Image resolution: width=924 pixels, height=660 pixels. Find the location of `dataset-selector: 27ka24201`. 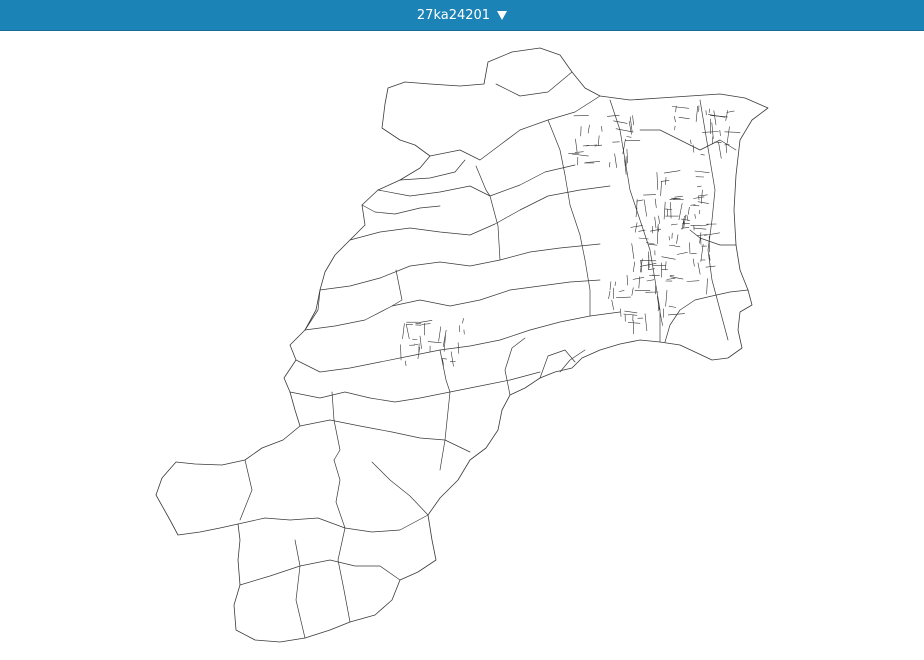

dataset-selector: 27ka24201 is located at coordinates (462, 15).